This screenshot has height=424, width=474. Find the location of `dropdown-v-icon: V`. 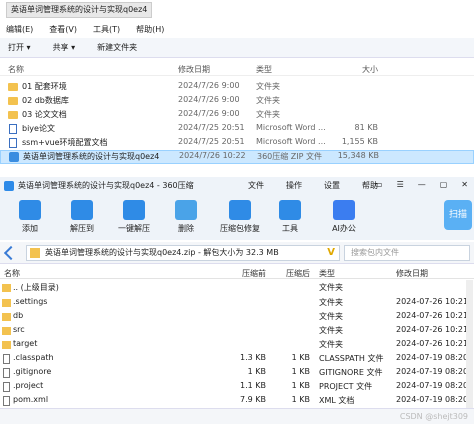

dropdown-v-icon: V is located at coordinates (331, 253).